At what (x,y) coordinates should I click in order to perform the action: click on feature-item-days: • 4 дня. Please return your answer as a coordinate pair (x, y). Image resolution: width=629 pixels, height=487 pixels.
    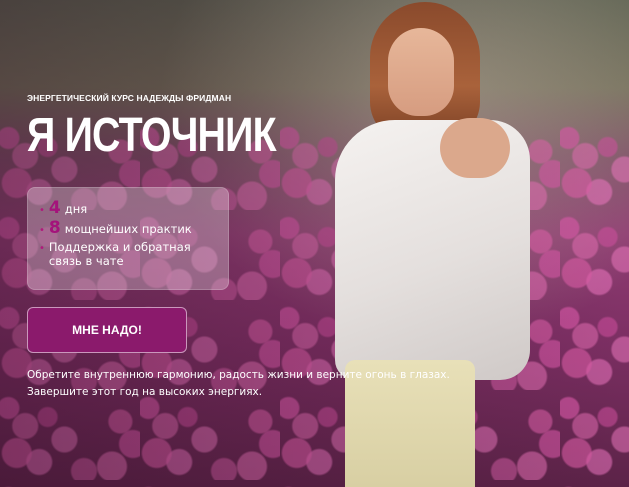
    Looking at the image, I should click on (128, 209).